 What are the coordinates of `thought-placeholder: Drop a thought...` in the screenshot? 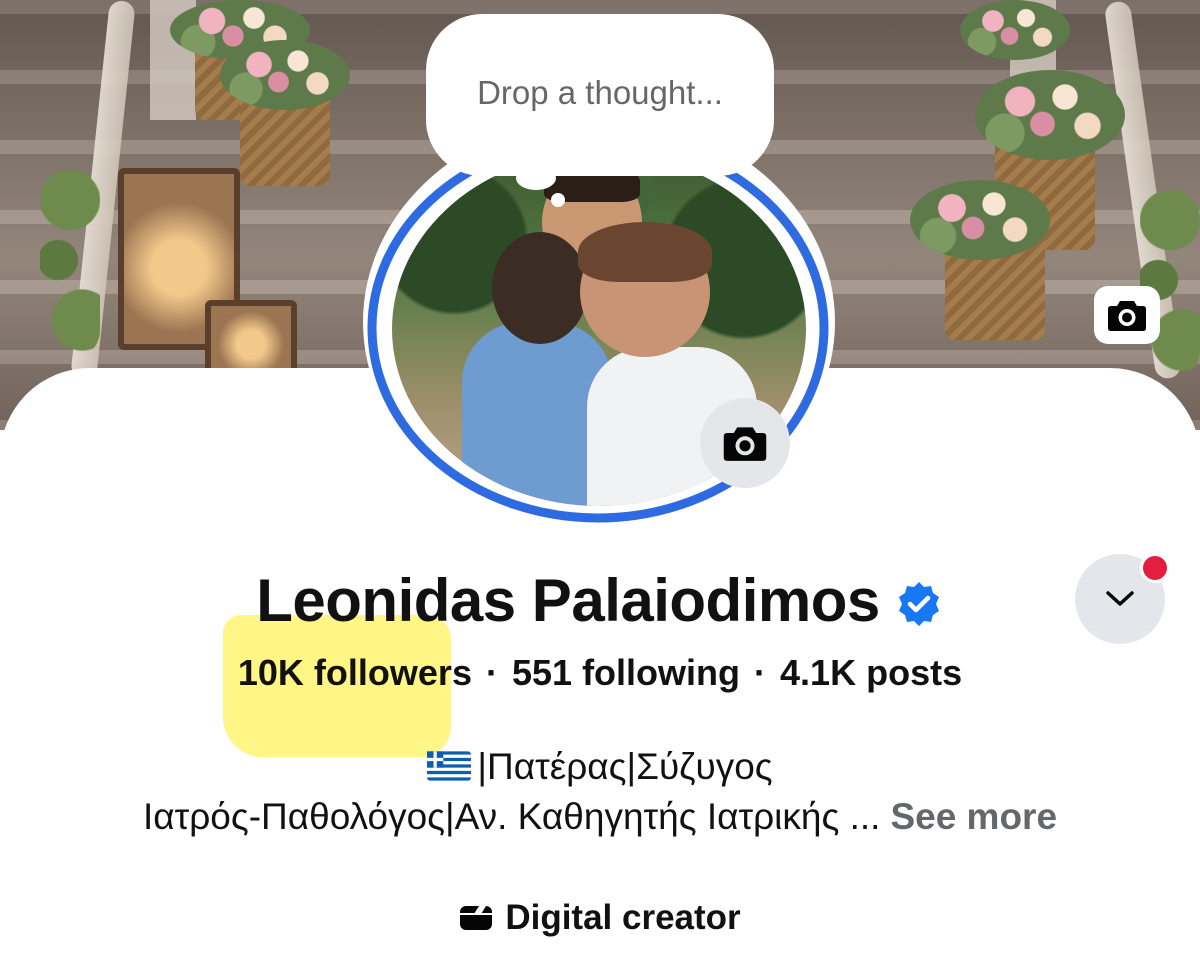 It's located at (600, 92).